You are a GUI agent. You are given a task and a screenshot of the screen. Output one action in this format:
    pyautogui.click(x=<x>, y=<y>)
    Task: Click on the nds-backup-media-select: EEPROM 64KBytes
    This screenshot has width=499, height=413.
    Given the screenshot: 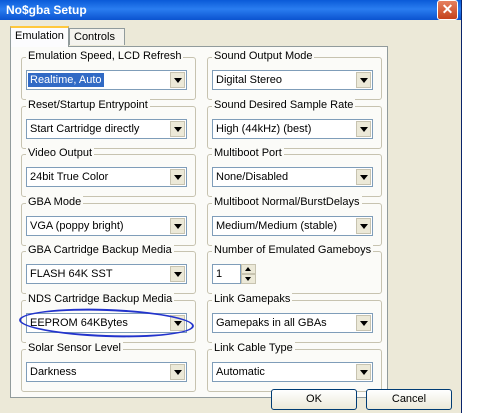 What is the action you would take?
    pyautogui.click(x=106, y=323)
    